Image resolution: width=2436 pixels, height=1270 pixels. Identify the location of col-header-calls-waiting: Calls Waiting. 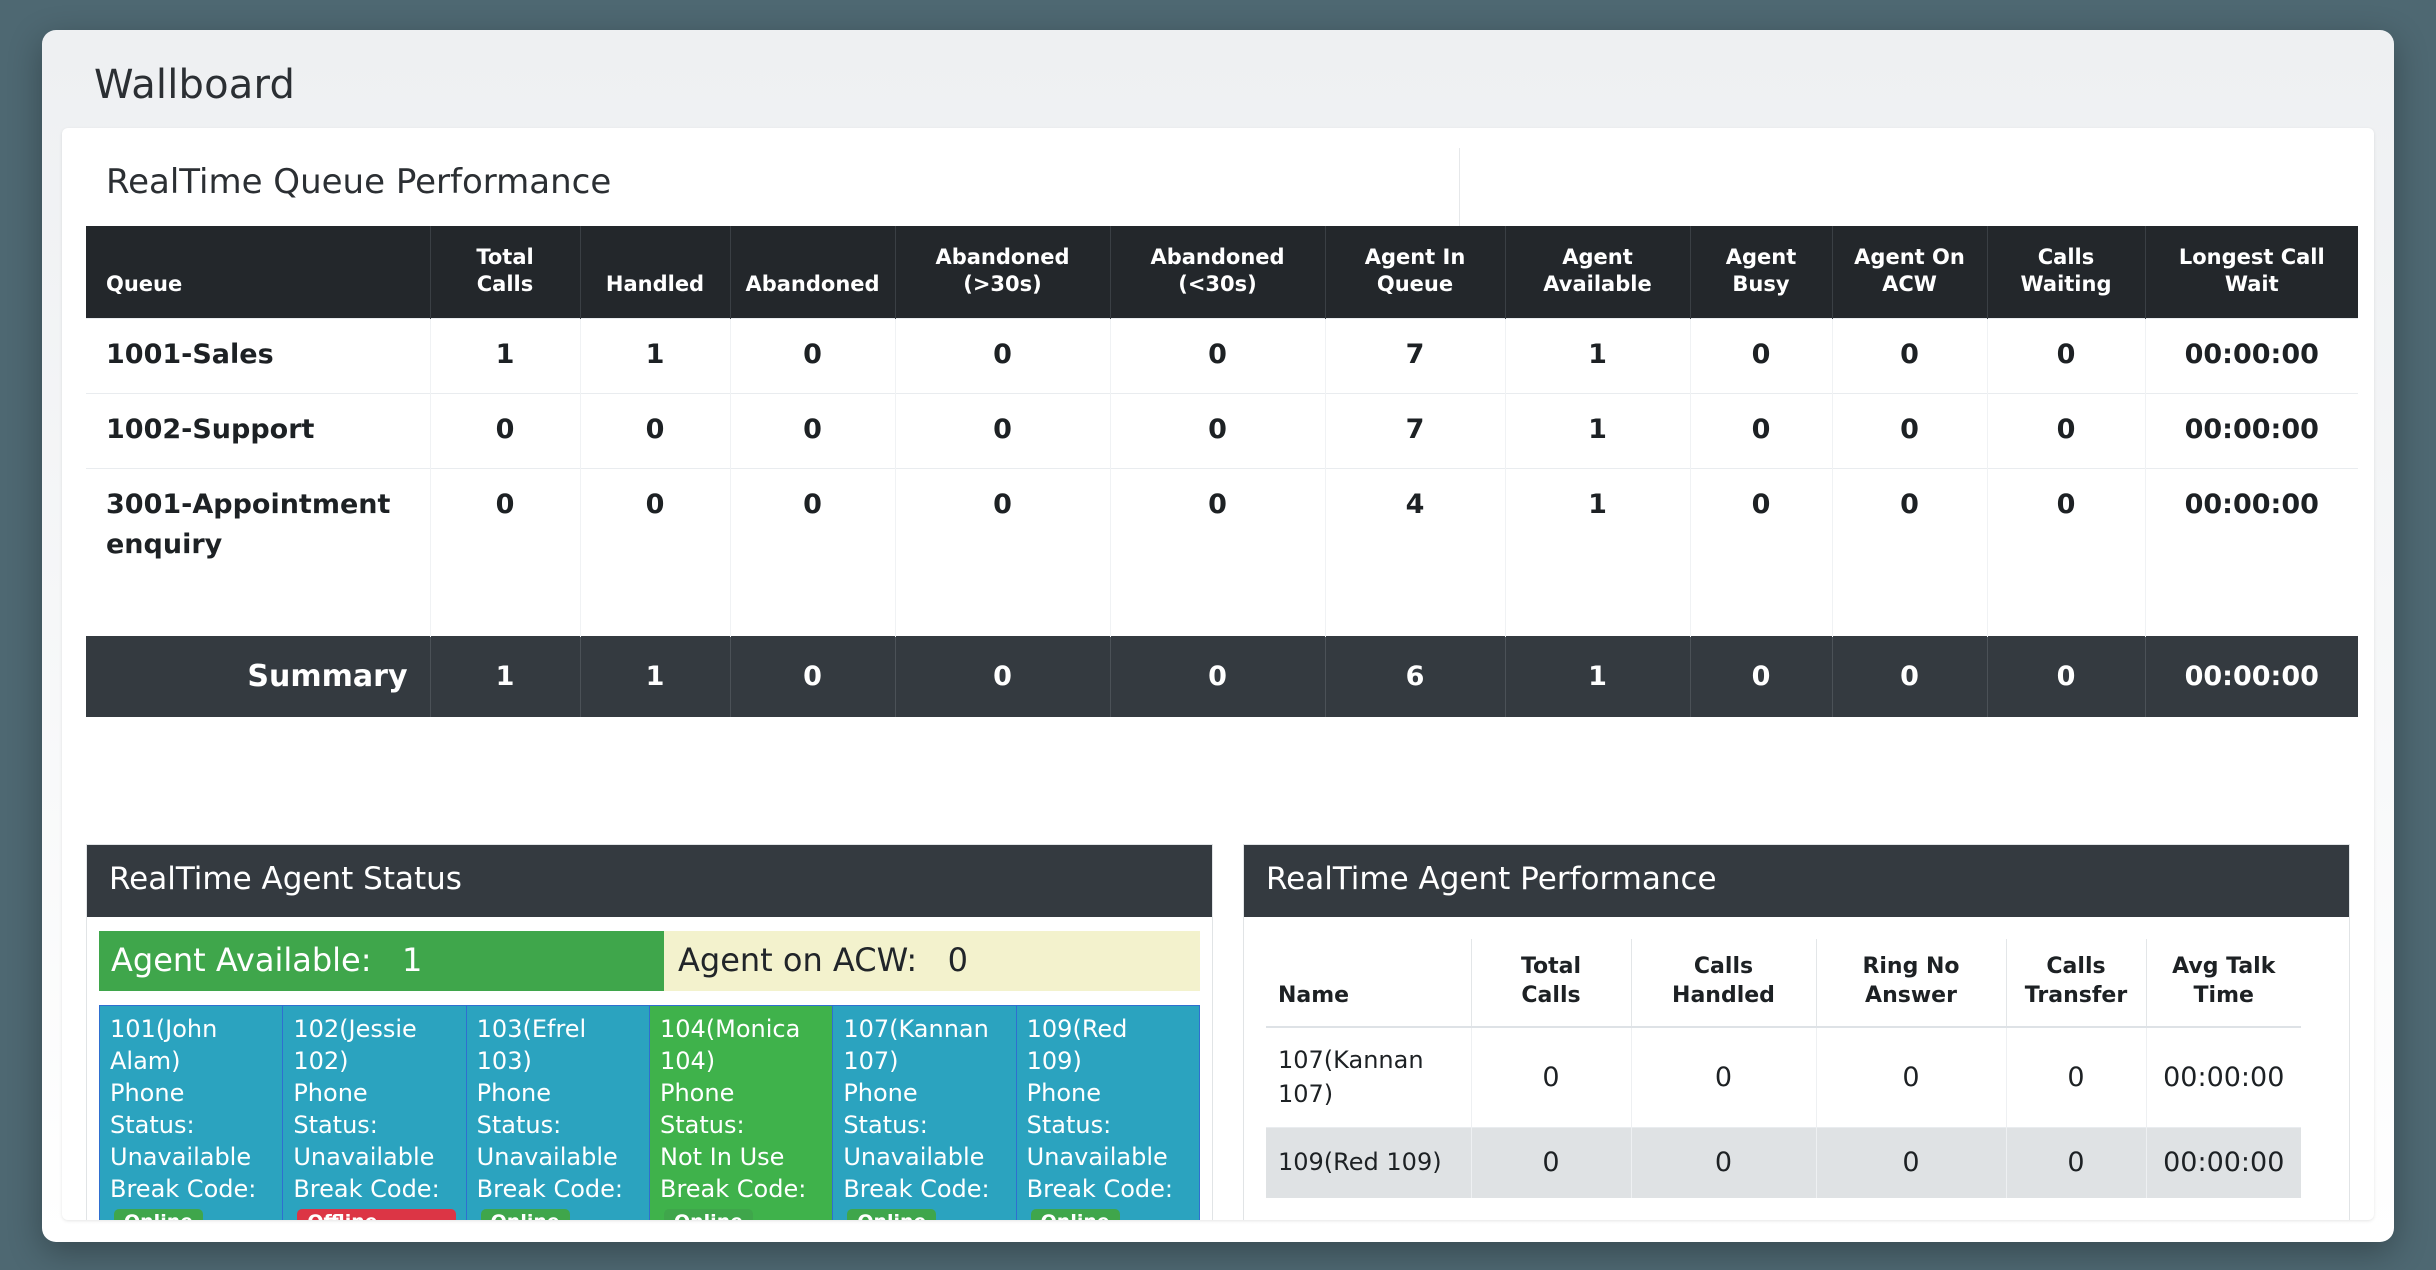
(2066, 272).